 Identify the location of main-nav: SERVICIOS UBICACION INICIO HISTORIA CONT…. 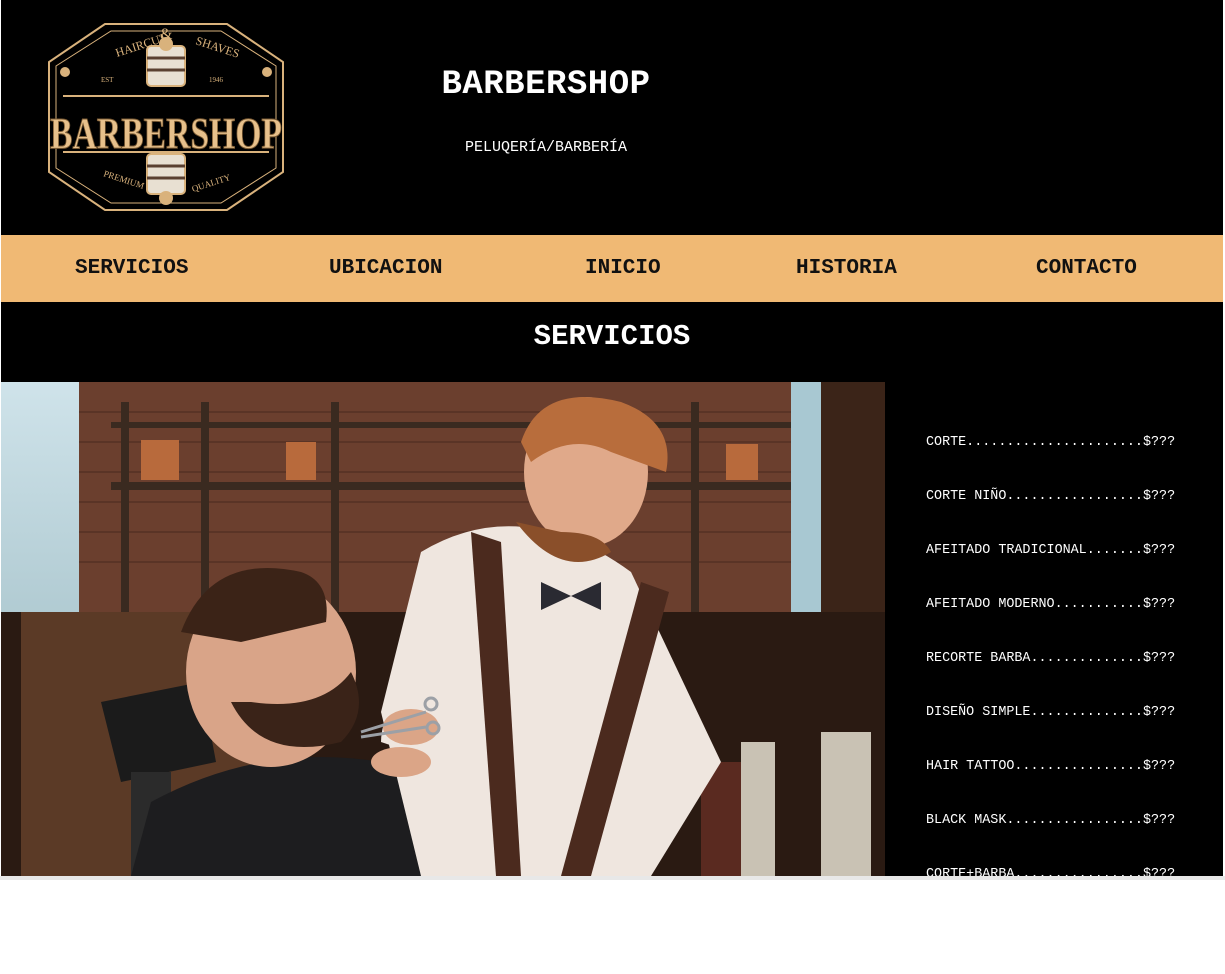
(612, 268).